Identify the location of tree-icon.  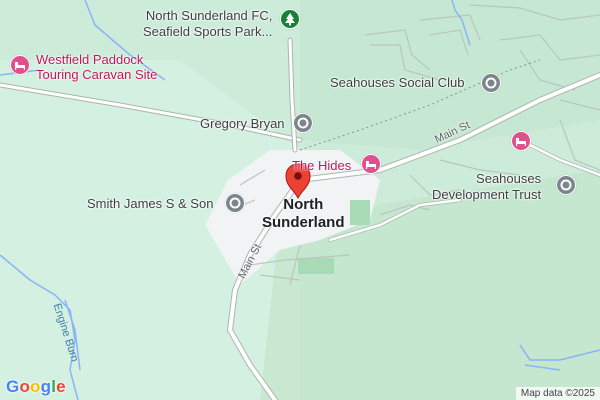
(290, 19).